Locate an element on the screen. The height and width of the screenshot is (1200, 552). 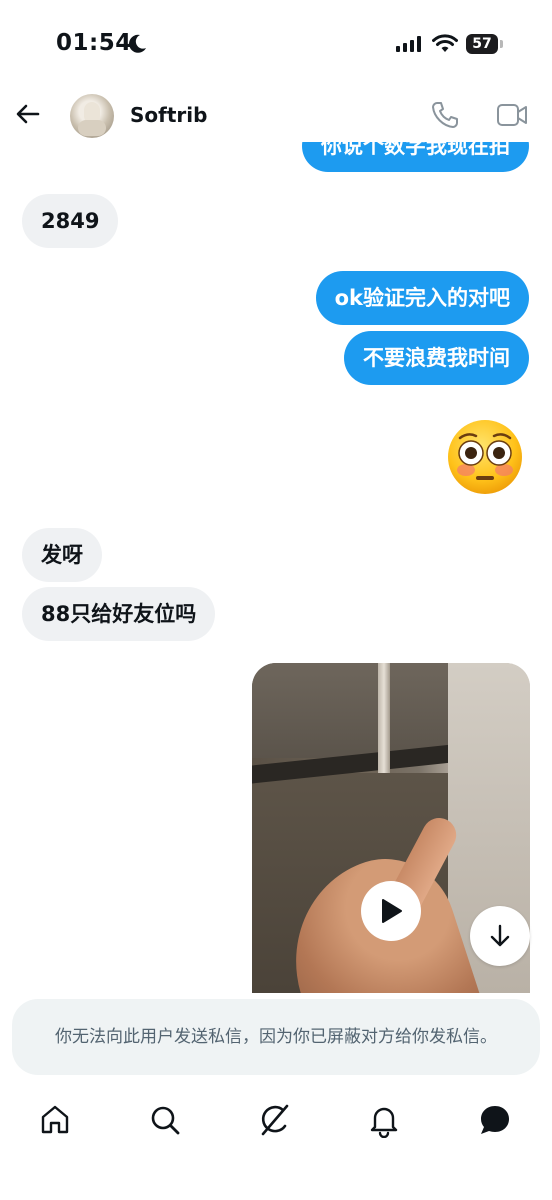
notifications-icon is located at coordinates (384, 1120).